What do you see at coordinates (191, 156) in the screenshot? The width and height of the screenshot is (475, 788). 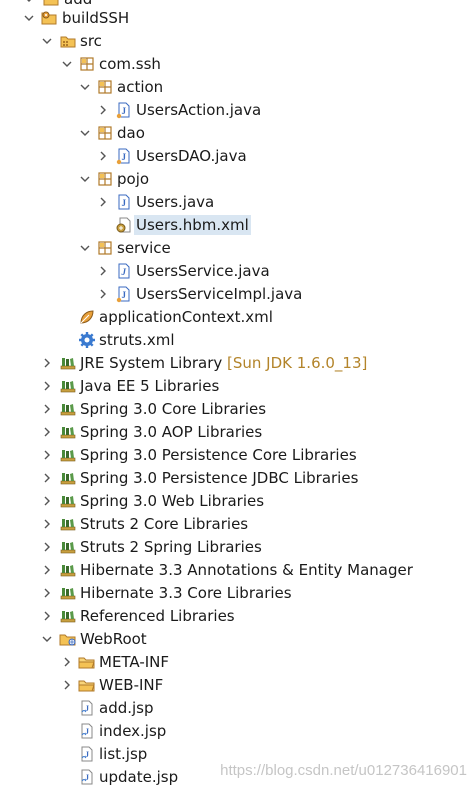 I see `tree-item-label: UsersDAO.java` at bounding box center [191, 156].